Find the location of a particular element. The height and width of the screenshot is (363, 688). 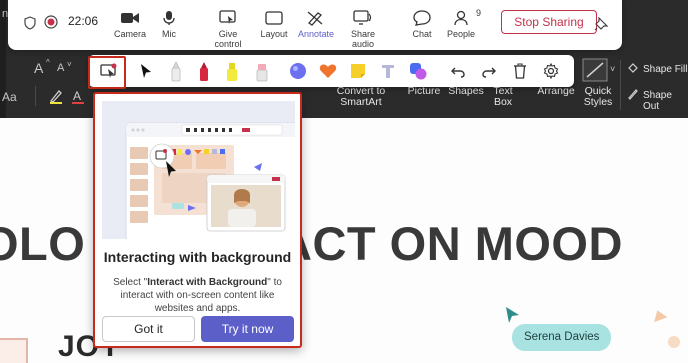

select-pointer-tool is located at coordinates (146, 71).